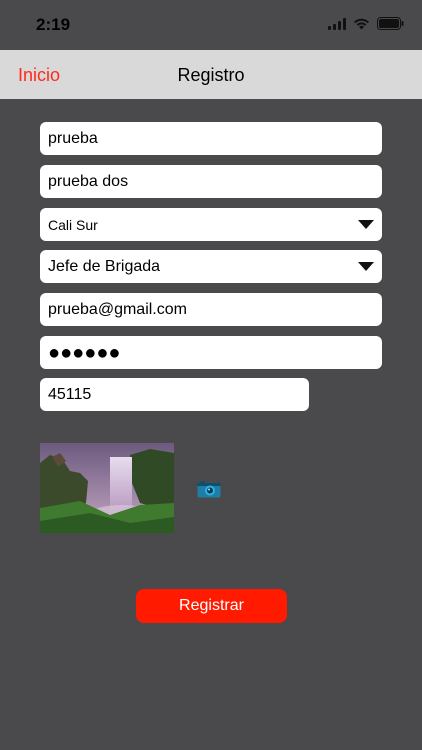 The height and width of the screenshot is (750, 422). I want to click on camera-button, so click(209, 489).